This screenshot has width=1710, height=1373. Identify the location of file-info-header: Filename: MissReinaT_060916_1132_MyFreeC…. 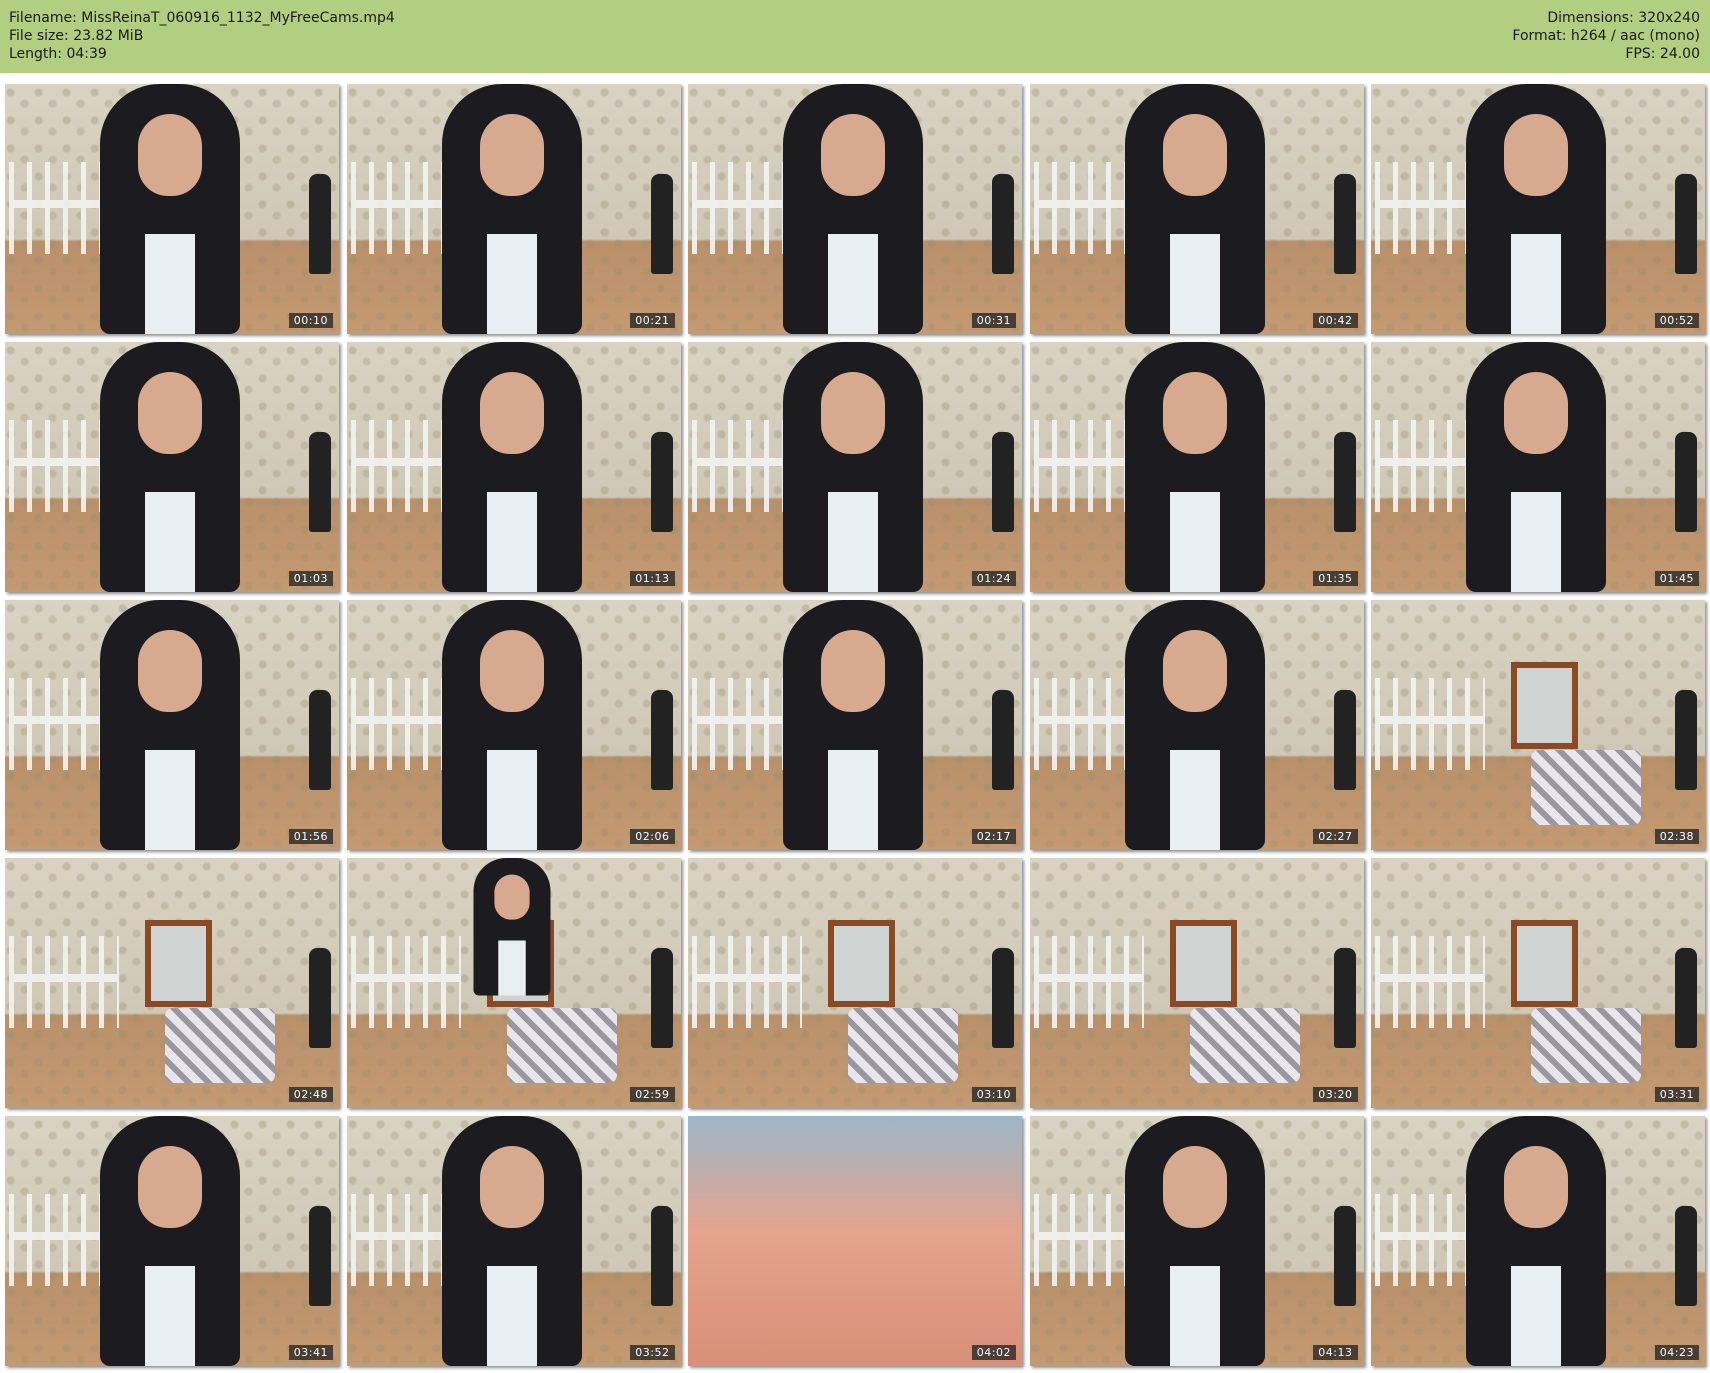
(855, 36).